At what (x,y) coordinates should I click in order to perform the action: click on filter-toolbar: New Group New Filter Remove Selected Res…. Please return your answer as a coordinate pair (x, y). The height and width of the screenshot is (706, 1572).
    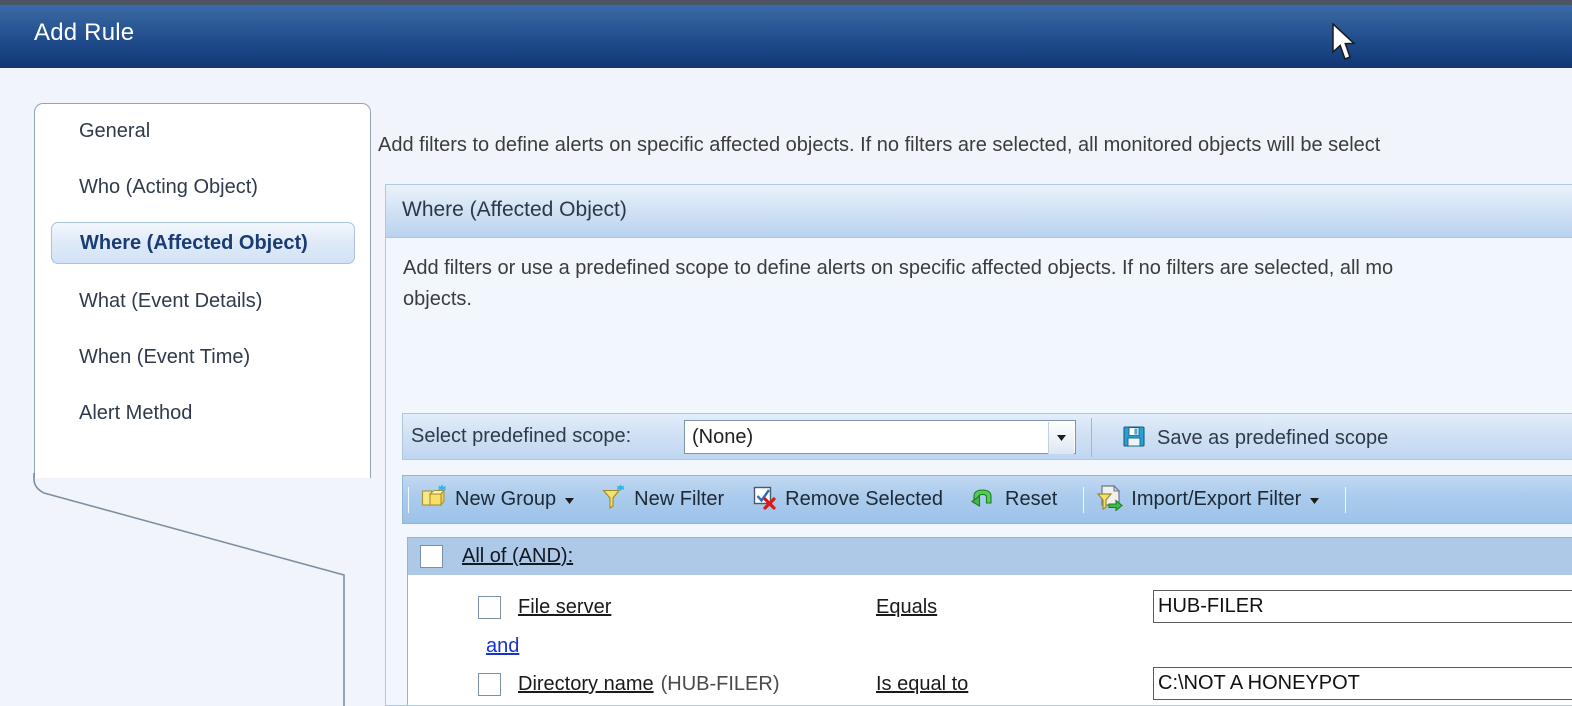
    Looking at the image, I should click on (987, 499).